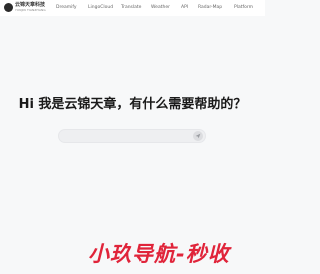  What do you see at coordinates (30, 10) in the screenshot?
I see `logo-subtitle: YUNJIN TIANZHANG` at bounding box center [30, 10].